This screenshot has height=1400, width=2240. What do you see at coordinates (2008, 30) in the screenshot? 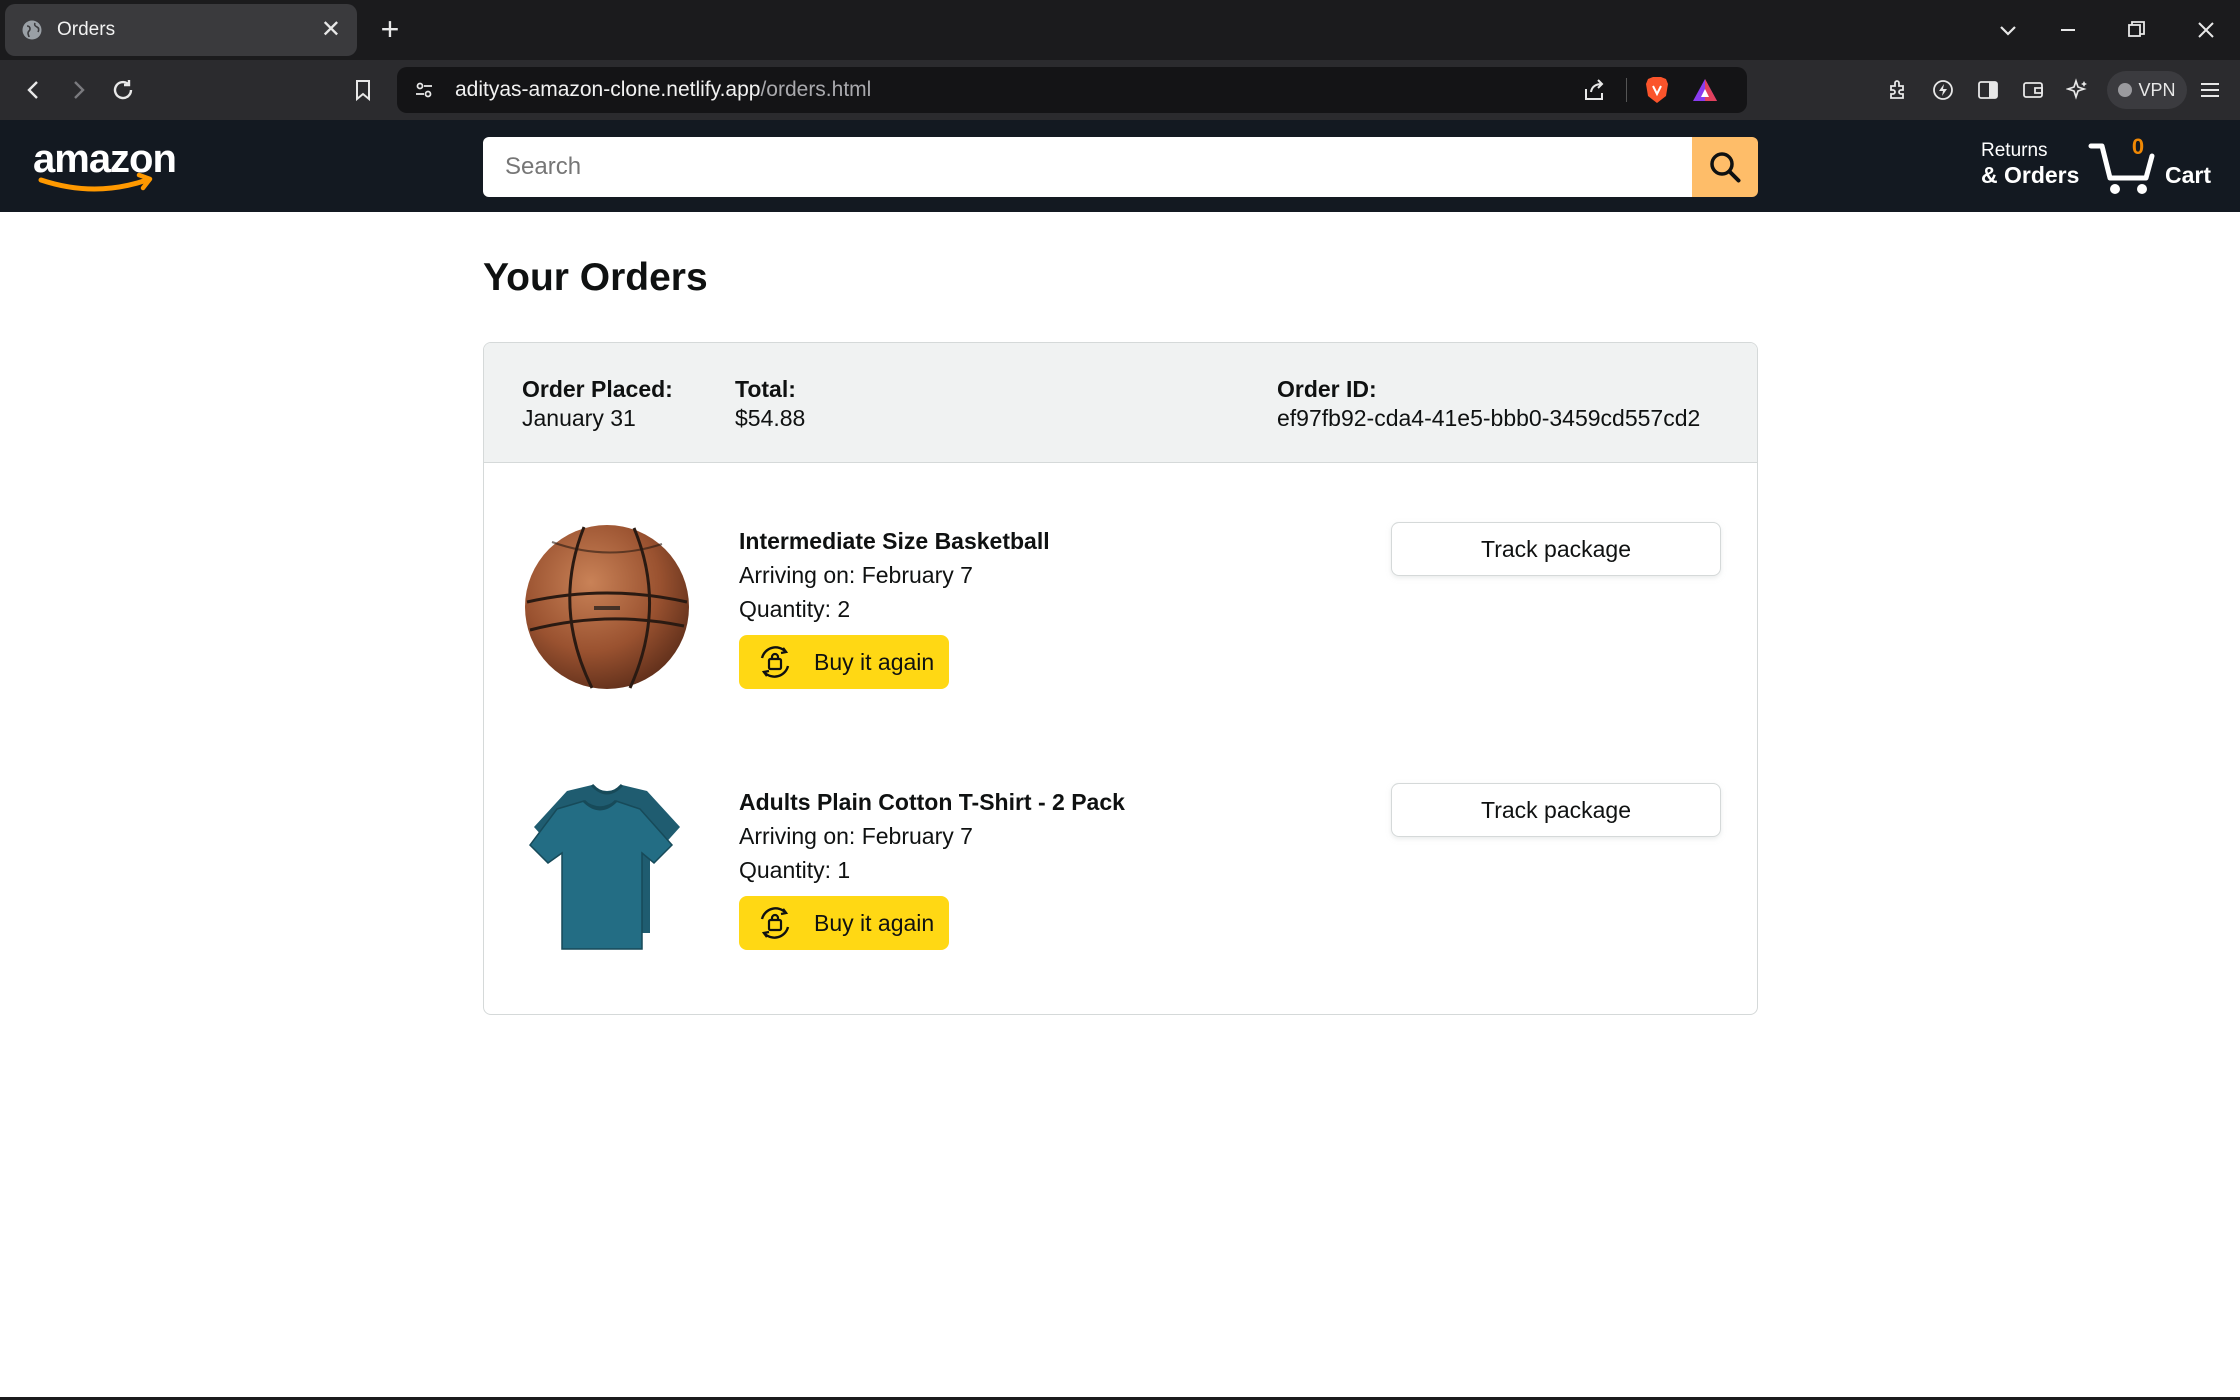
I see `tab-search-chevron-icon` at bounding box center [2008, 30].